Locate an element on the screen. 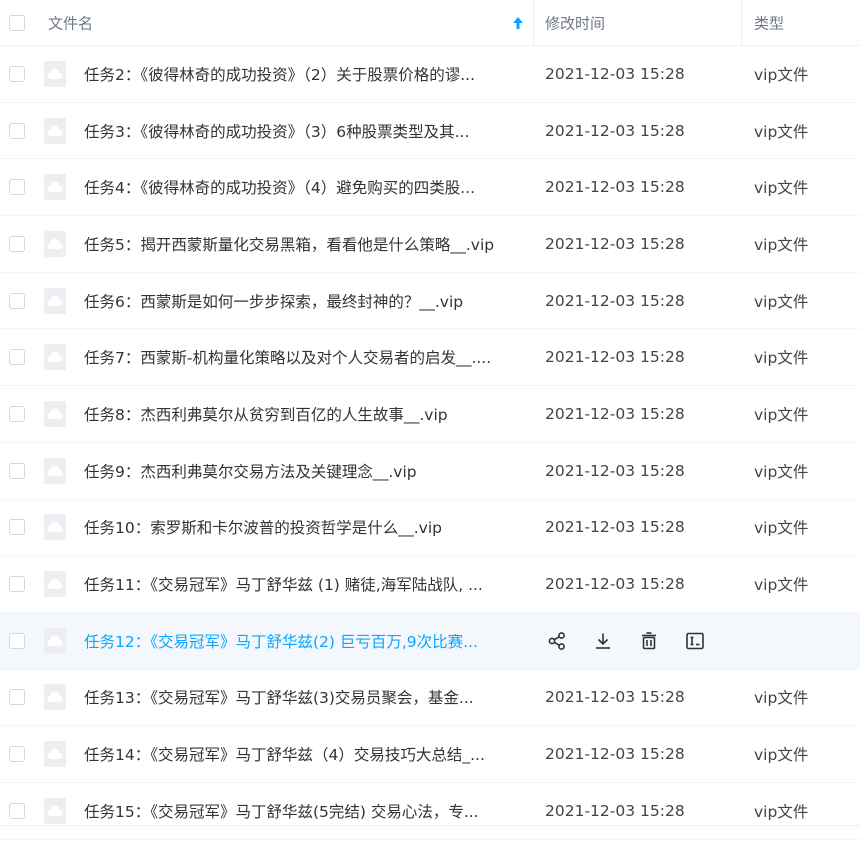 Image resolution: width=860 pixels, height=851 pixels. column-header-name: 文件名 is located at coordinates (70, 22).